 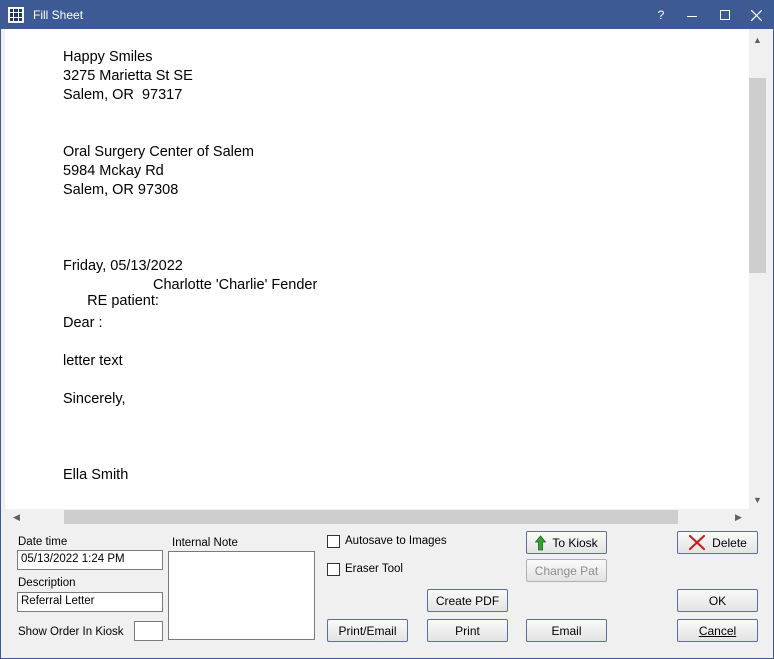 I want to click on print-label: Print, so click(x=467, y=630).